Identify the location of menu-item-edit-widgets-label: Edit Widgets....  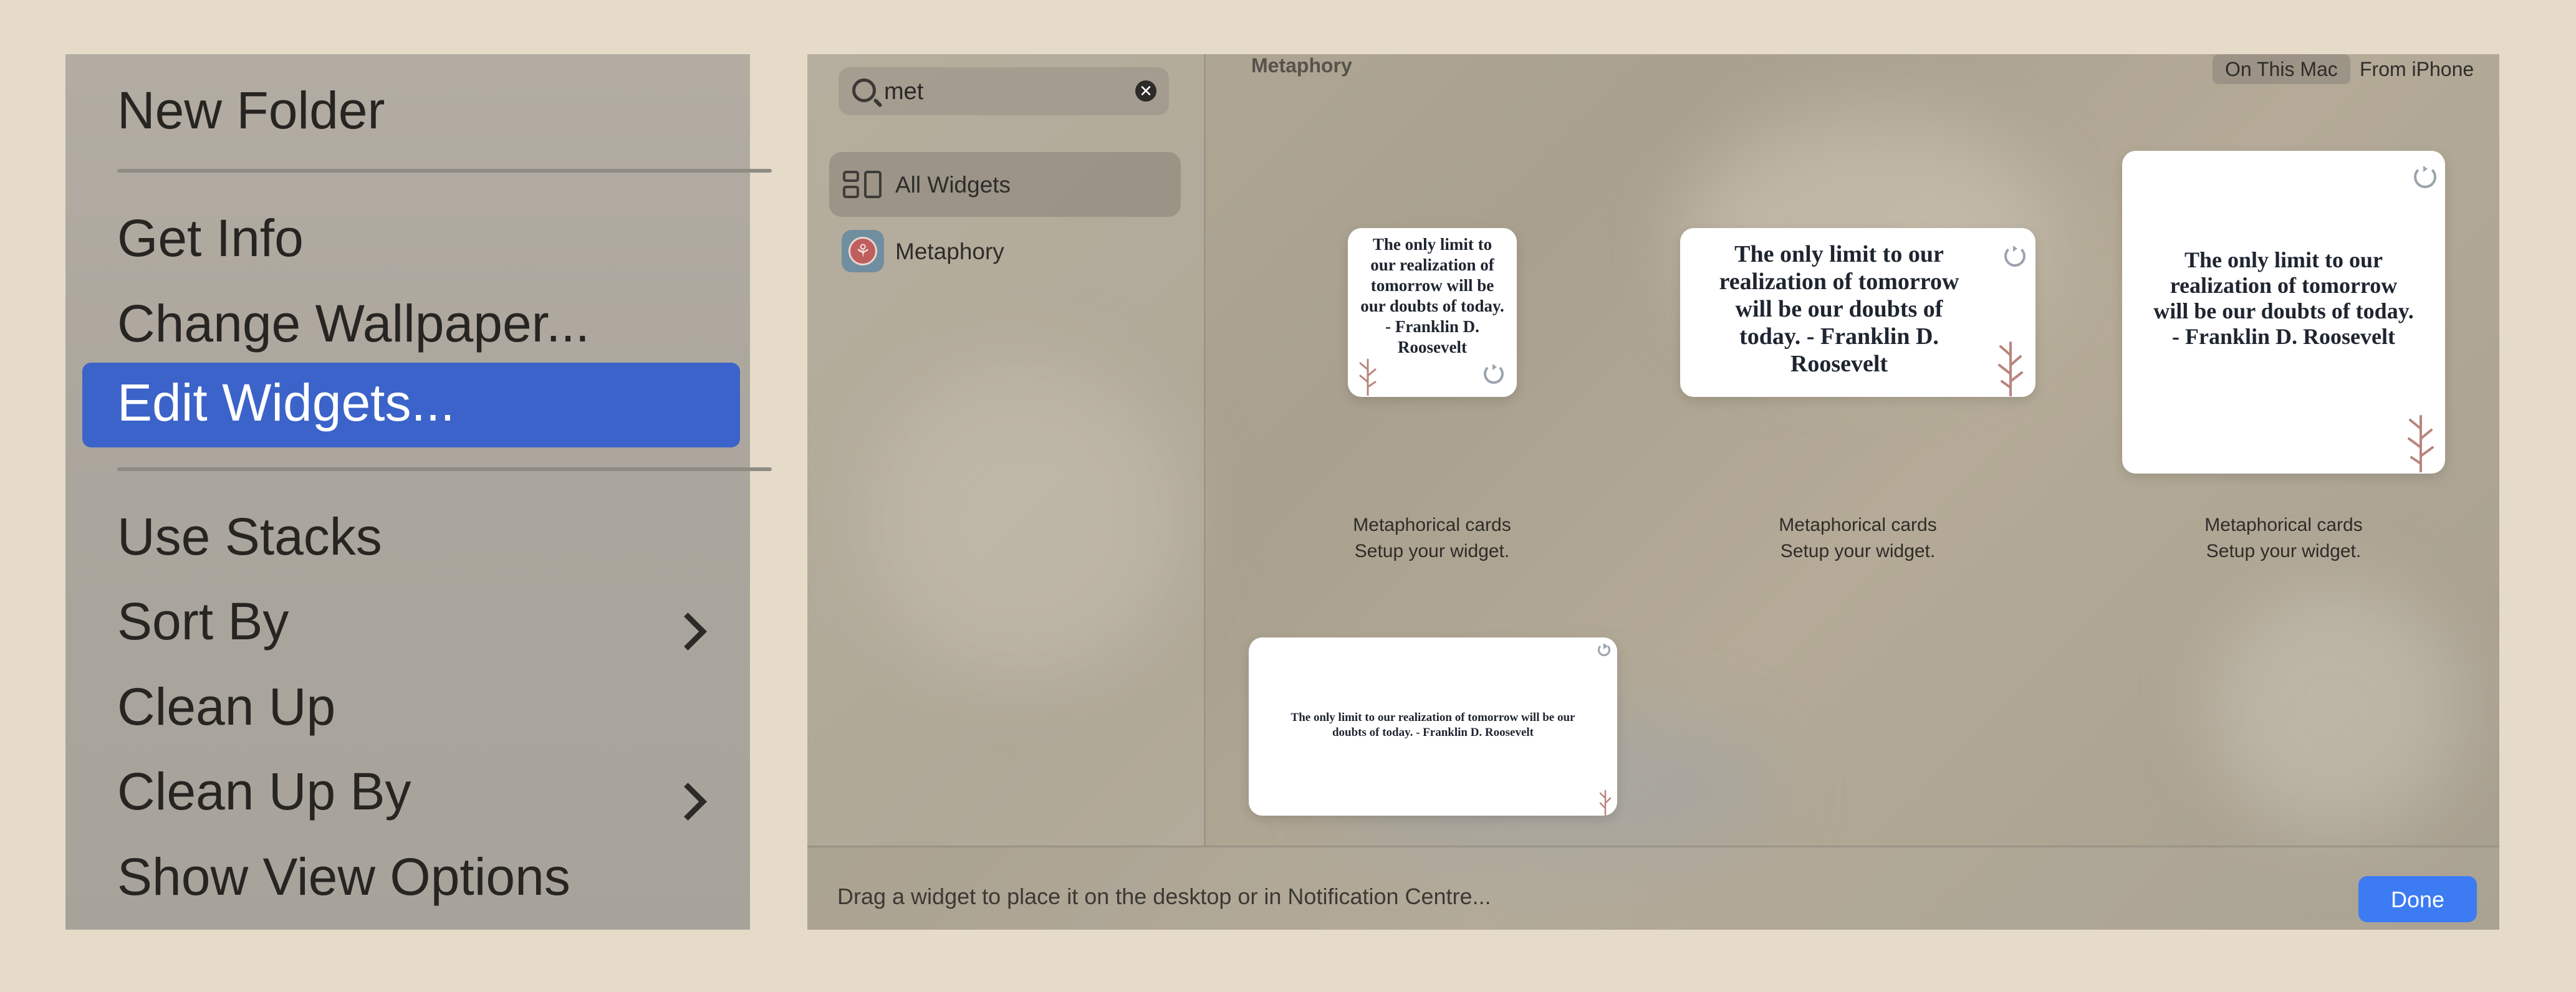
(286, 402).